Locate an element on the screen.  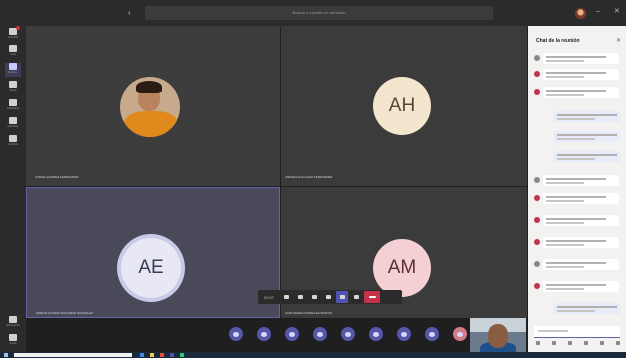
more-icon is located at coordinates (328, 297).